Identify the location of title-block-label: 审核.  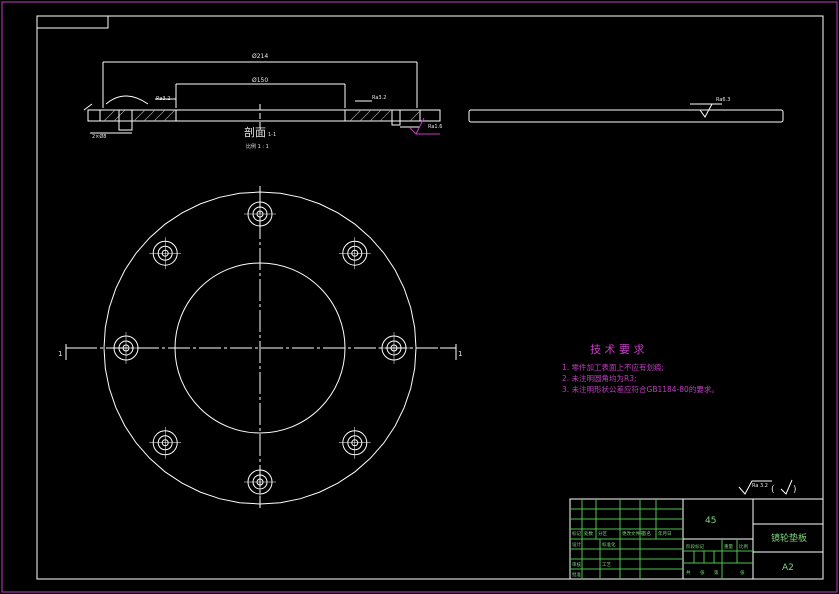
(576, 564).